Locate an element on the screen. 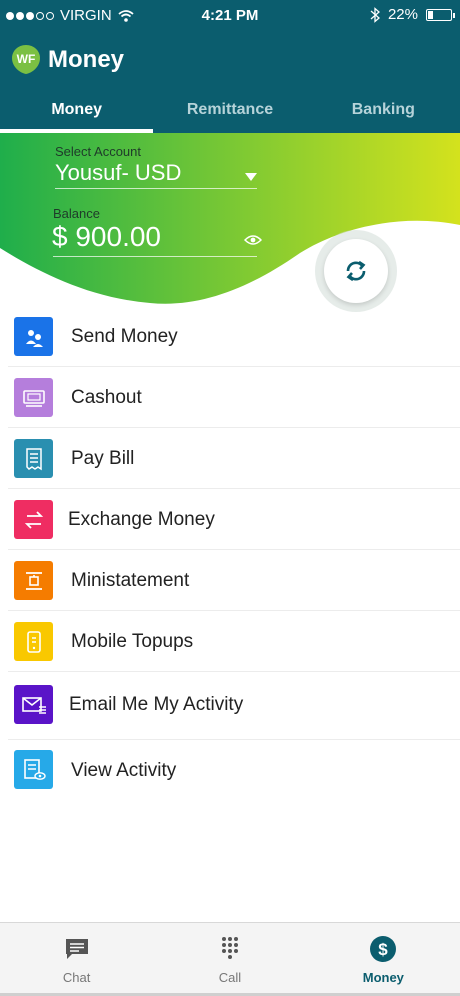 The width and height of the screenshot is (460, 996). menu-label: Exchange Money is located at coordinates (141, 519).